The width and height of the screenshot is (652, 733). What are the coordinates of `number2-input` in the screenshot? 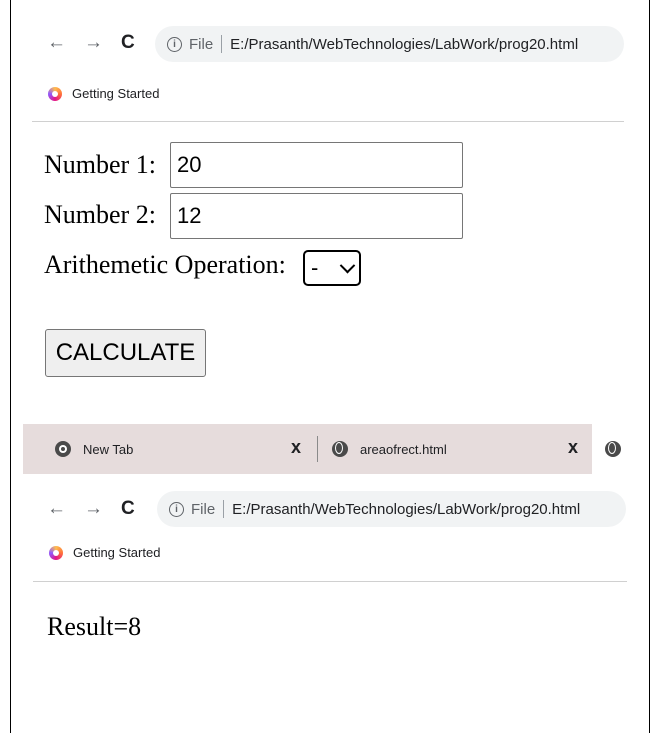 It's located at (316, 216).